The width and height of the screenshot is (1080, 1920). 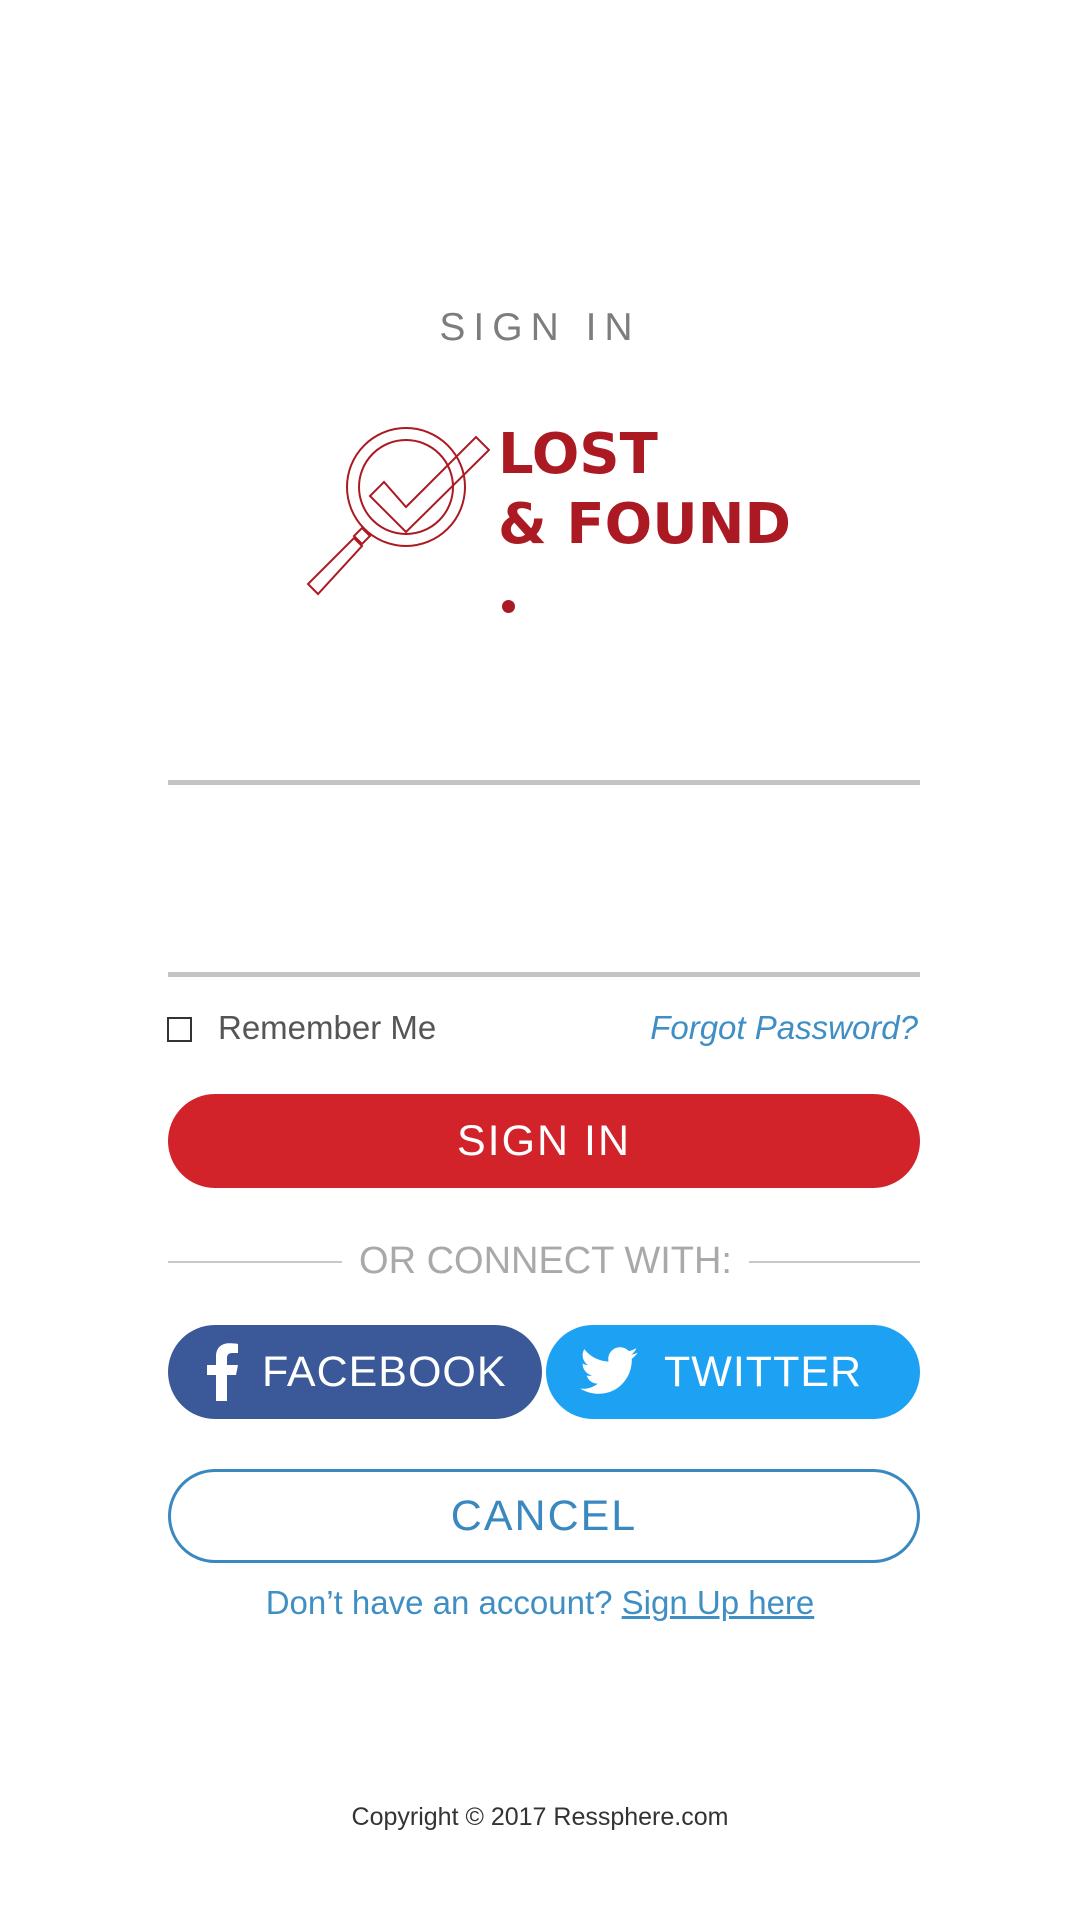 What do you see at coordinates (718, 1602) in the screenshot?
I see `sign-up-link: Sign Up here` at bounding box center [718, 1602].